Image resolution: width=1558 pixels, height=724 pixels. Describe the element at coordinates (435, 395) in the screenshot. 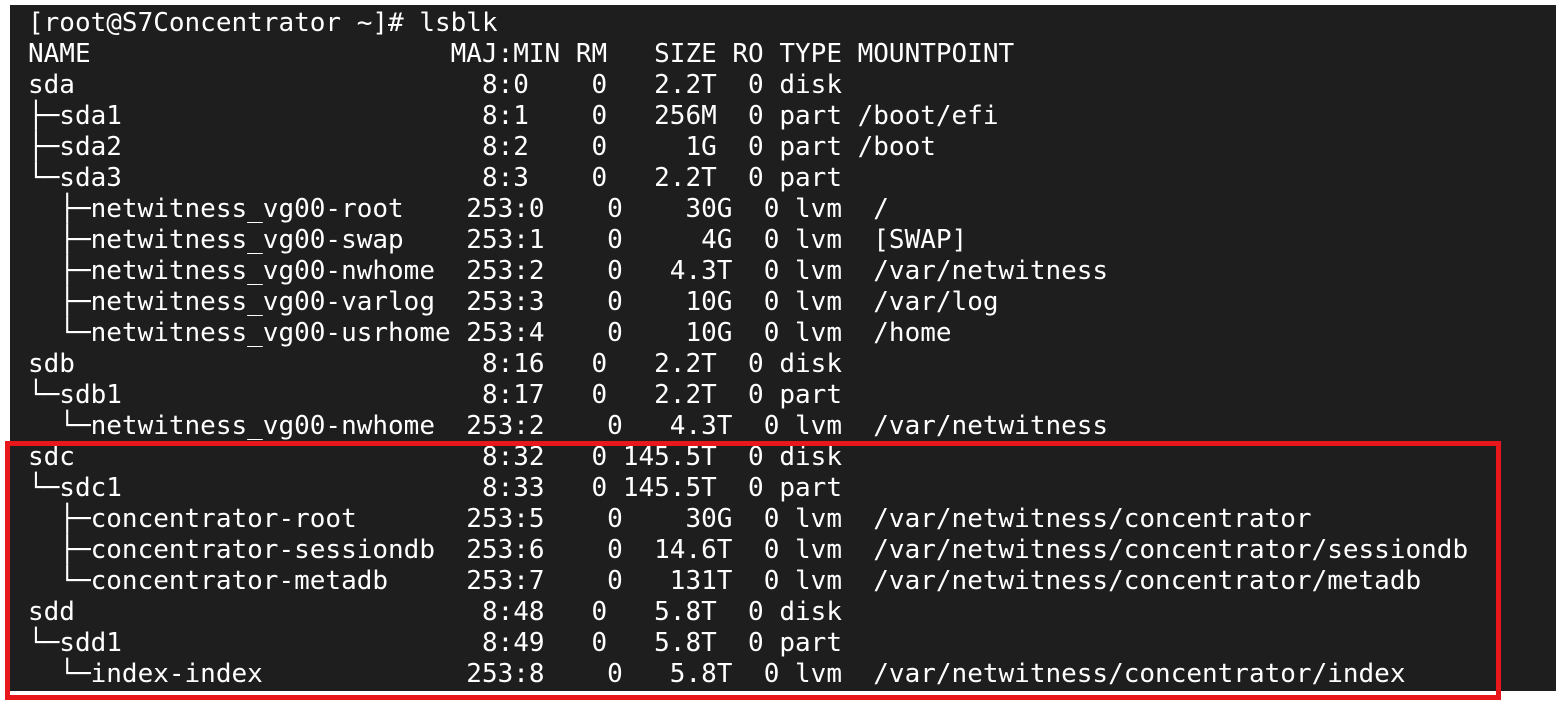

I see `lsblk-row-sdb1: └─sdb1 8:17 0 2.2T 0 part` at that location.